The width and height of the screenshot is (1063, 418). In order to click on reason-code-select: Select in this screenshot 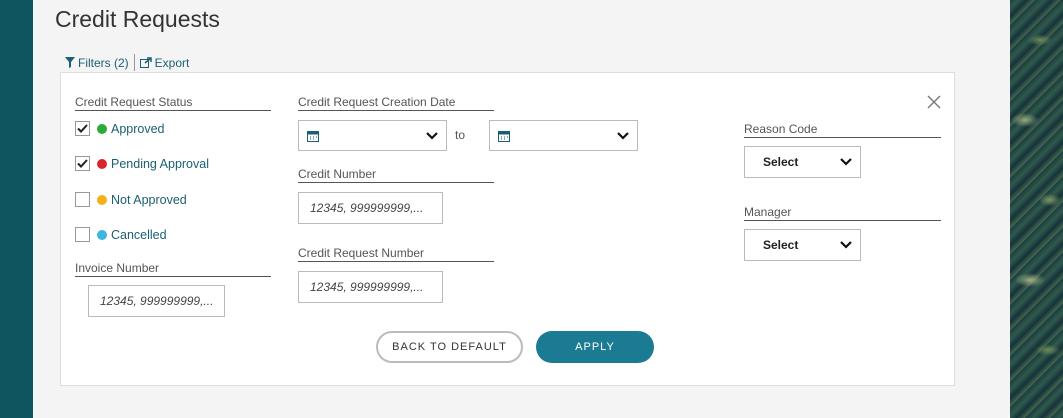, I will do `click(802, 162)`.